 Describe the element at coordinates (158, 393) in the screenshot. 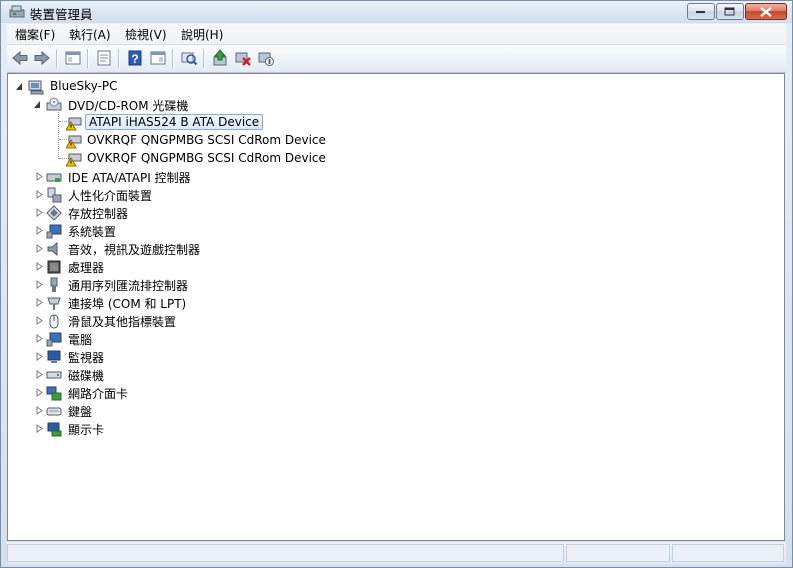

I see `tree-category-row: 網路介面卡` at that location.